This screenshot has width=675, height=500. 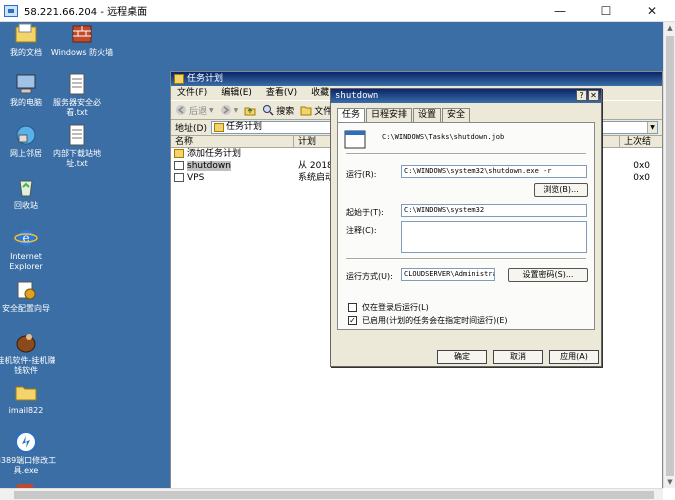 I want to click on menu-edit: 编辑(E), so click(x=236, y=93).